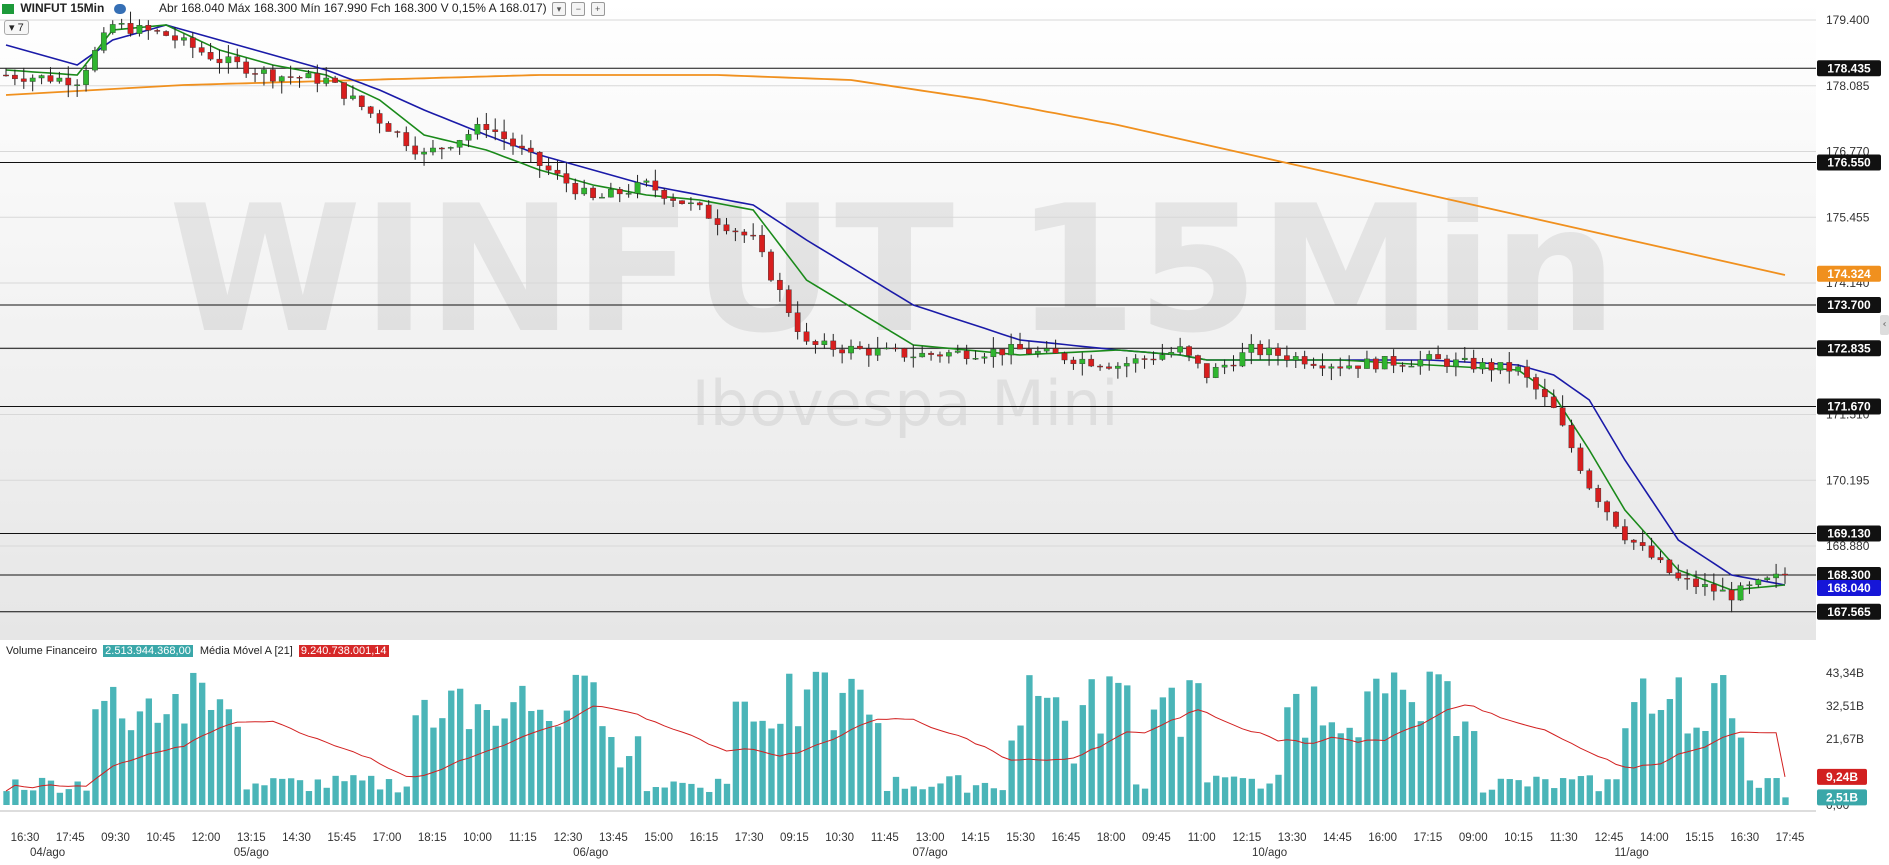 This screenshot has height=865, width=1889. What do you see at coordinates (16, 27) in the screenshot?
I see `indicators-toggle: ▾ 7` at bounding box center [16, 27].